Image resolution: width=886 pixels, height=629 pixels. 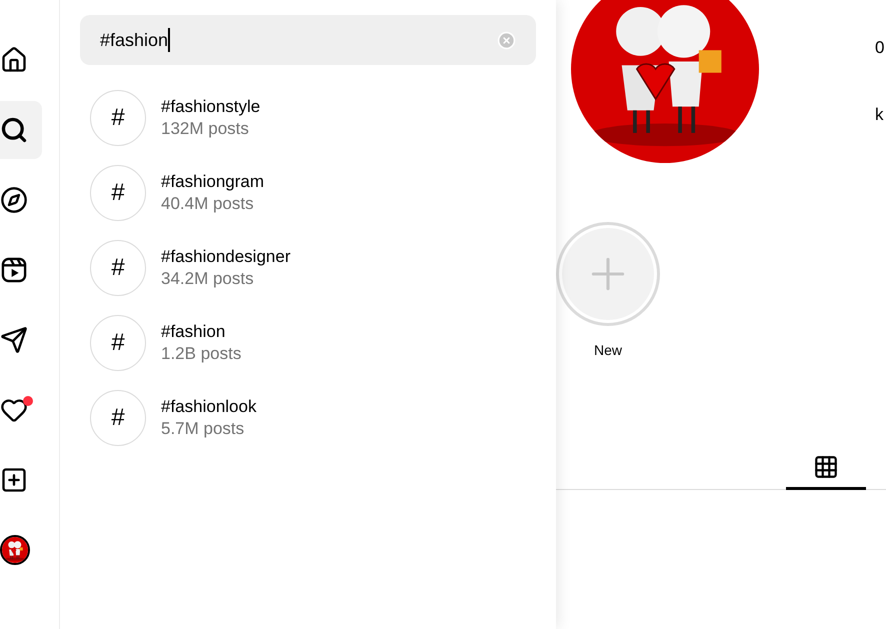 What do you see at coordinates (15, 550) in the screenshot?
I see `profile-avatar` at bounding box center [15, 550].